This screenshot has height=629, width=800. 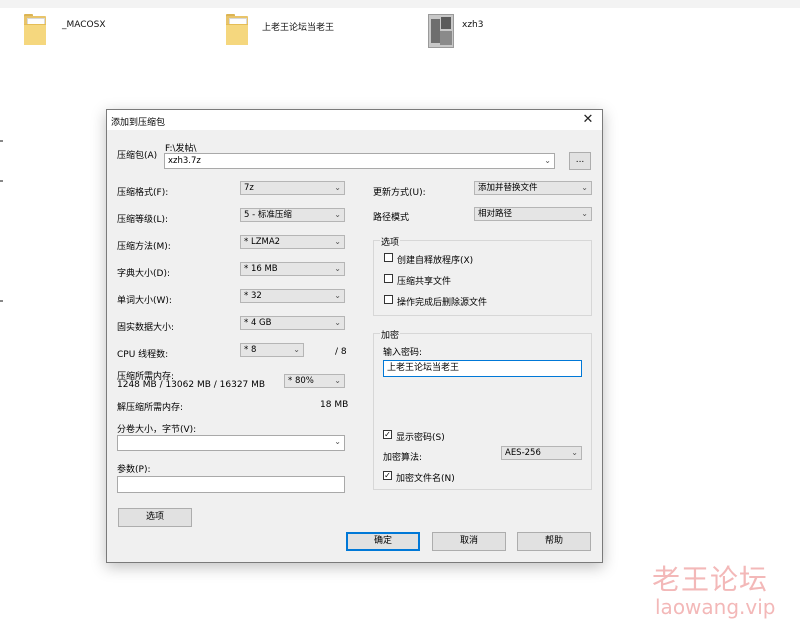 What do you see at coordinates (150, 408) in the screenshot?
I see `decomp-label: 解压缩所需内存:` at bounding box center [150, 408].